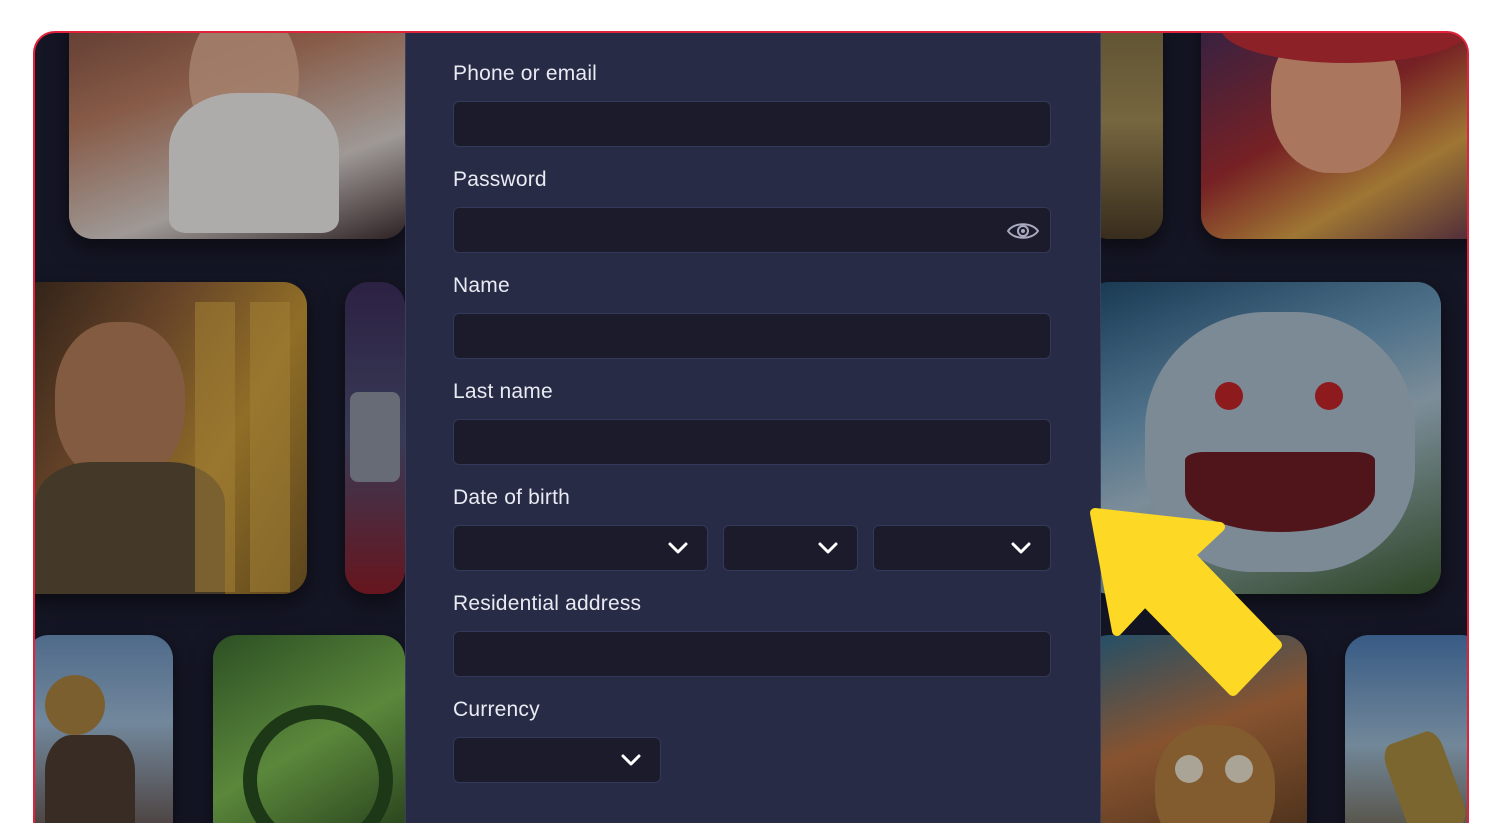  What do you see at coordinates (752, 654) in the screenshot?
I see `residential-address-input` at bounding box center [752, 654].